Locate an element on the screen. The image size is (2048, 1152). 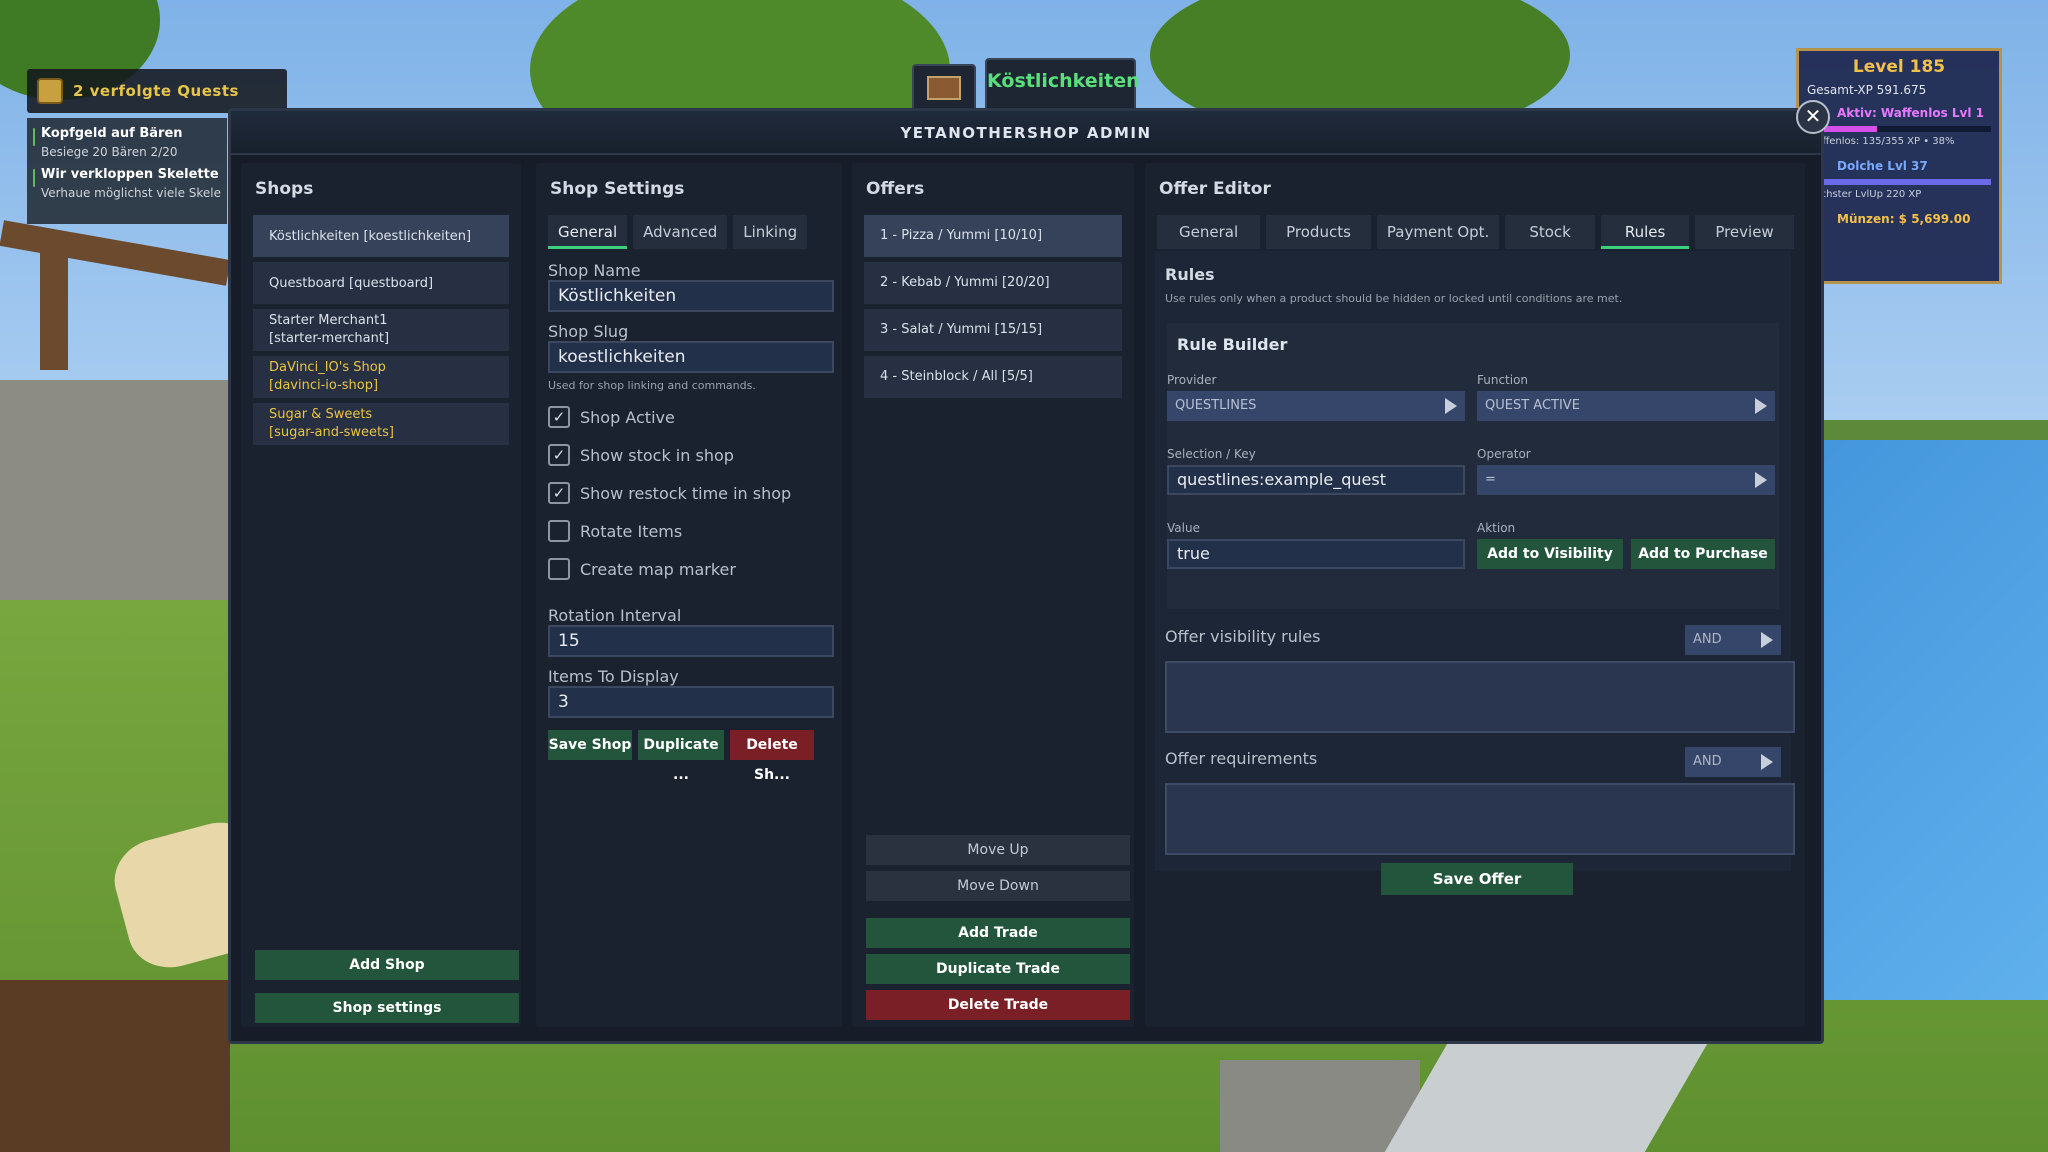
shop-list-item-label: Starter Merchant1 [starter-merchant] is located at coordinates (329, 329).